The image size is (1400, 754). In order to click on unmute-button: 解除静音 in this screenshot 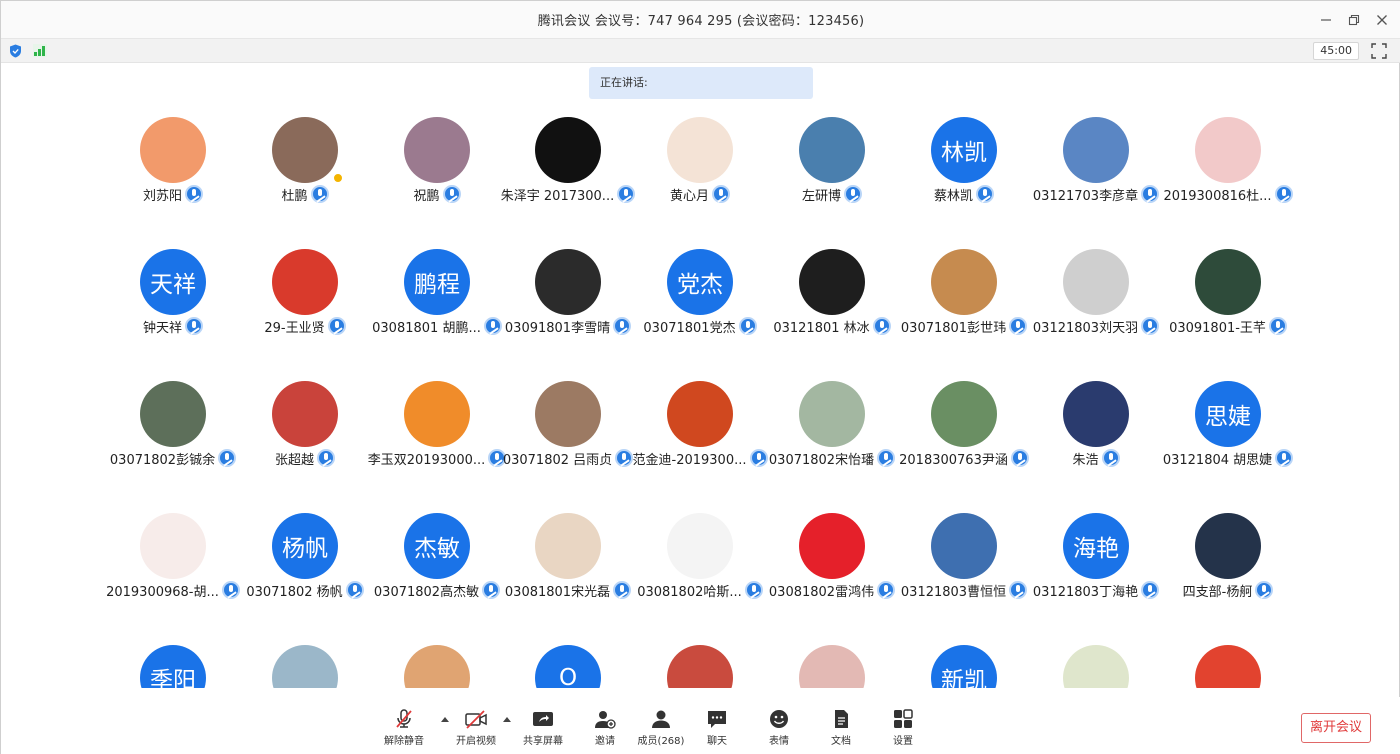, I will do `click(404, 729)`.